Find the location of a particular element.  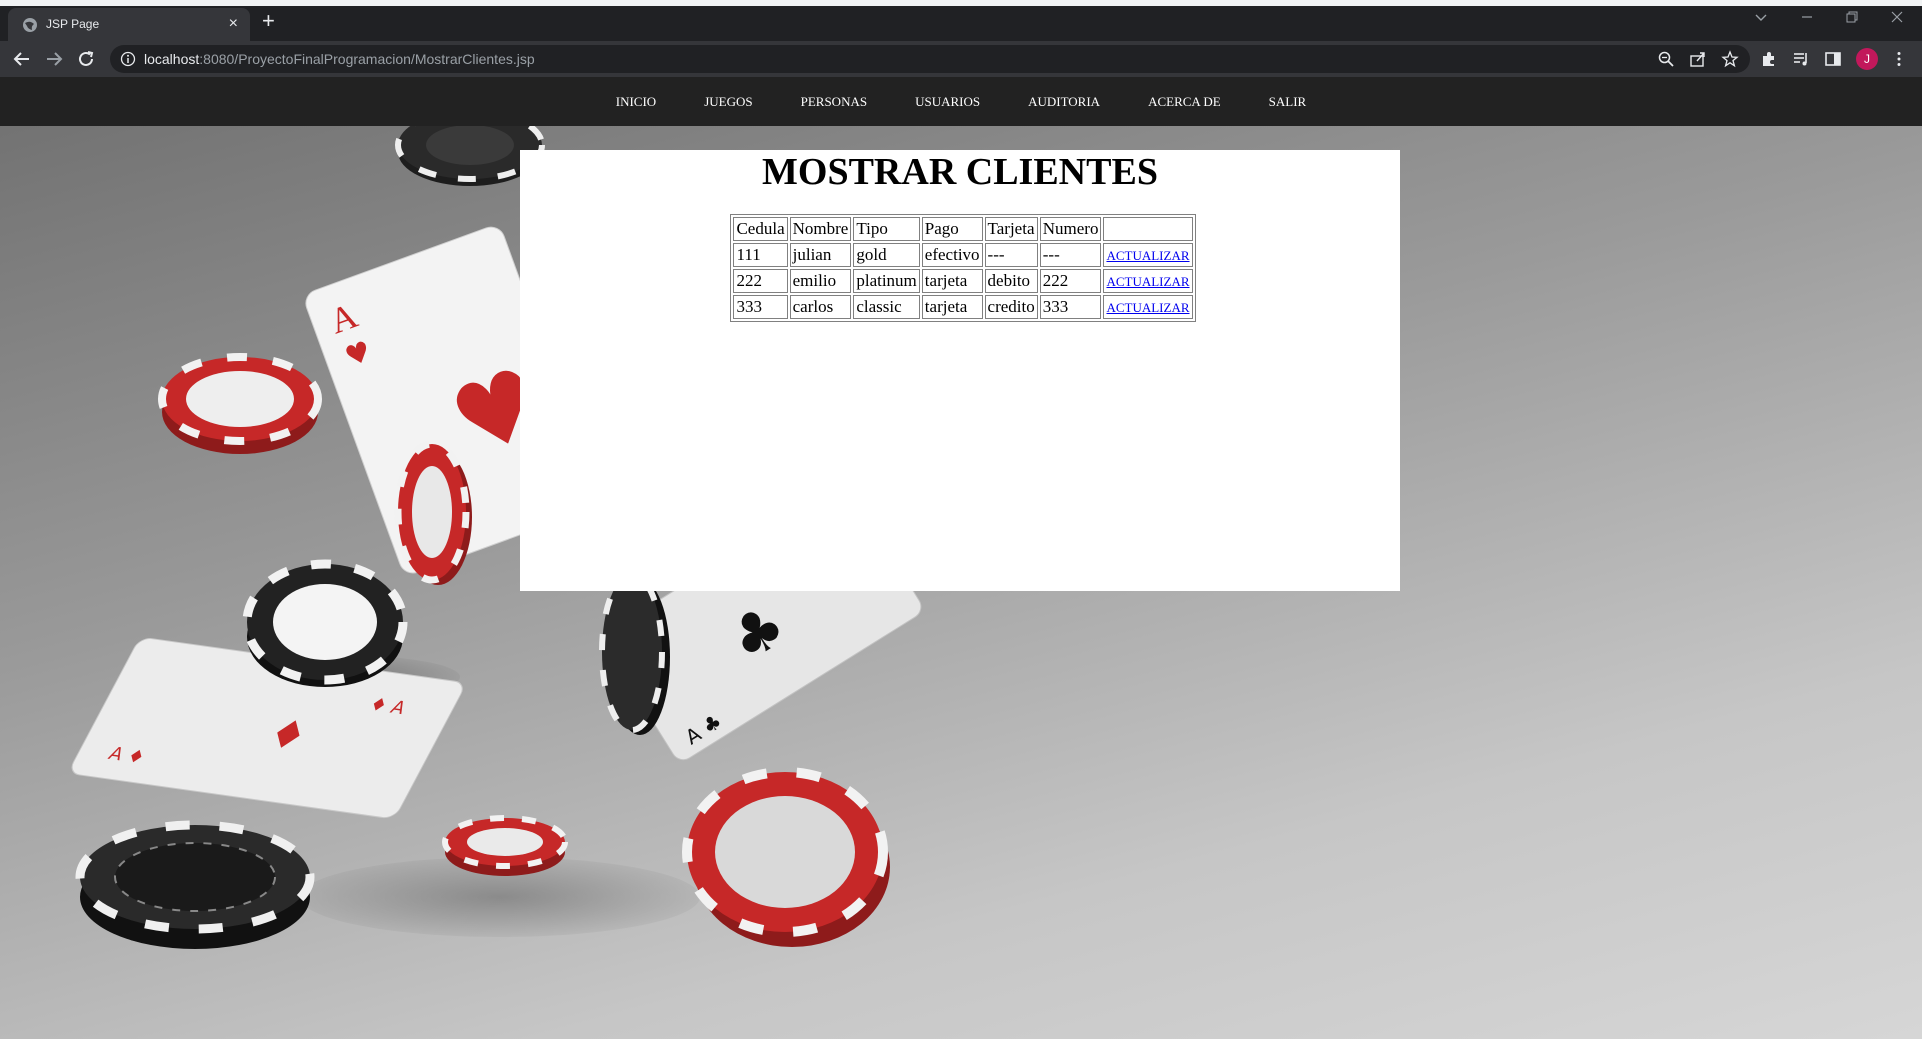

zoom-icon is located at coordinates (1666, 59).